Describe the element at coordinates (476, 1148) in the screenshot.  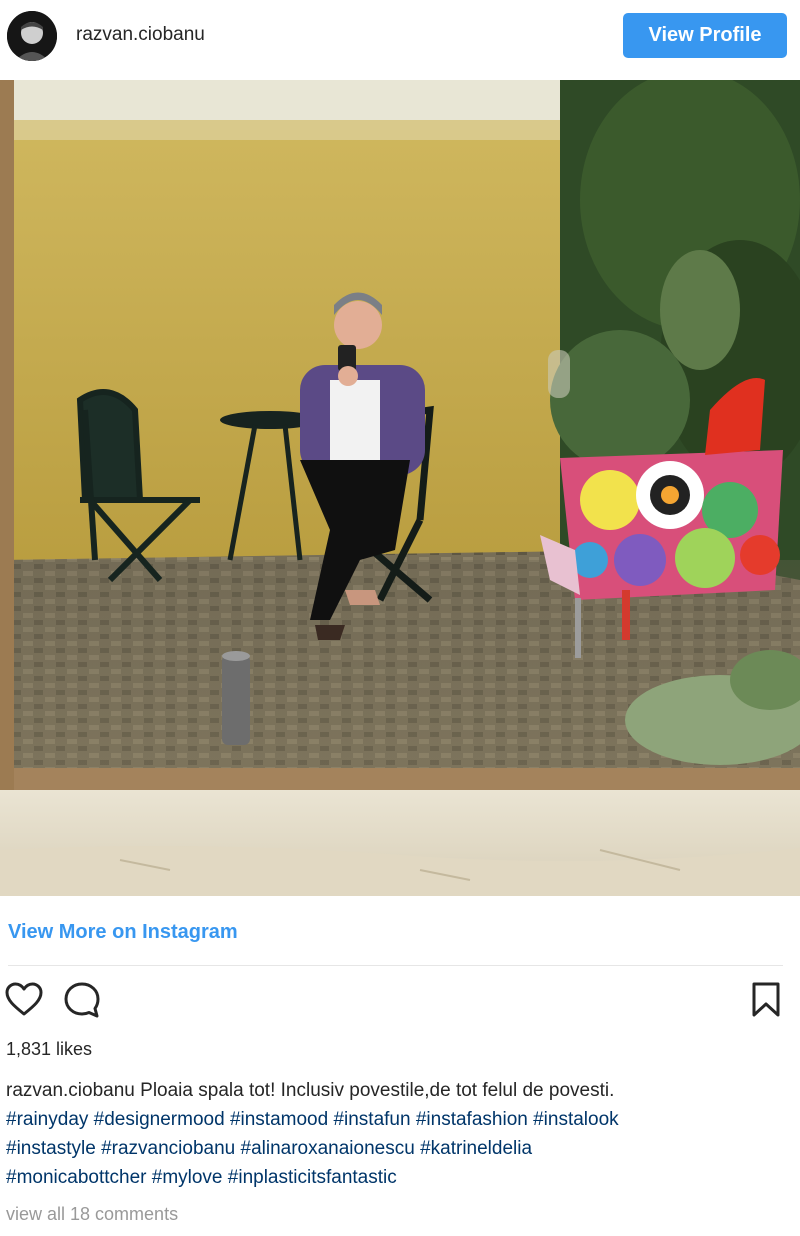
I see `hashtag: #katrineldelia` at that location.